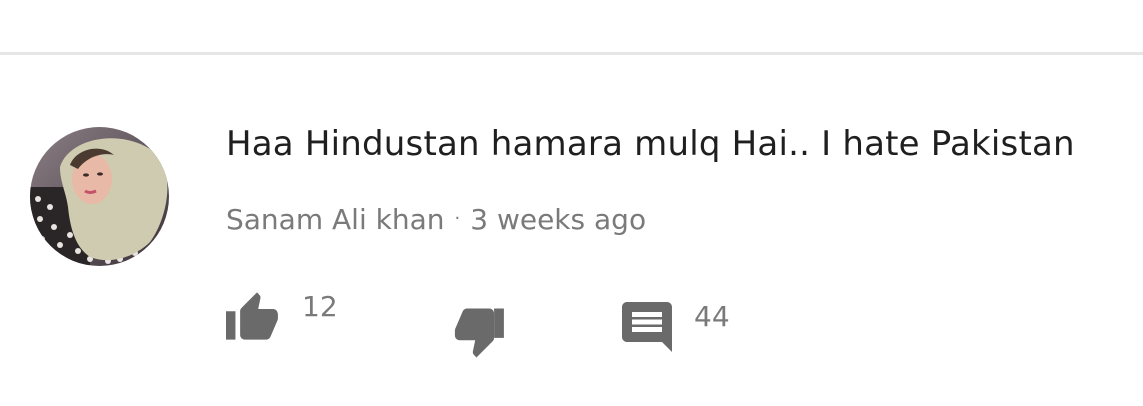  Describe the element at coordinates (571, 53) in the screenshot. I see `top-divider` at that location.